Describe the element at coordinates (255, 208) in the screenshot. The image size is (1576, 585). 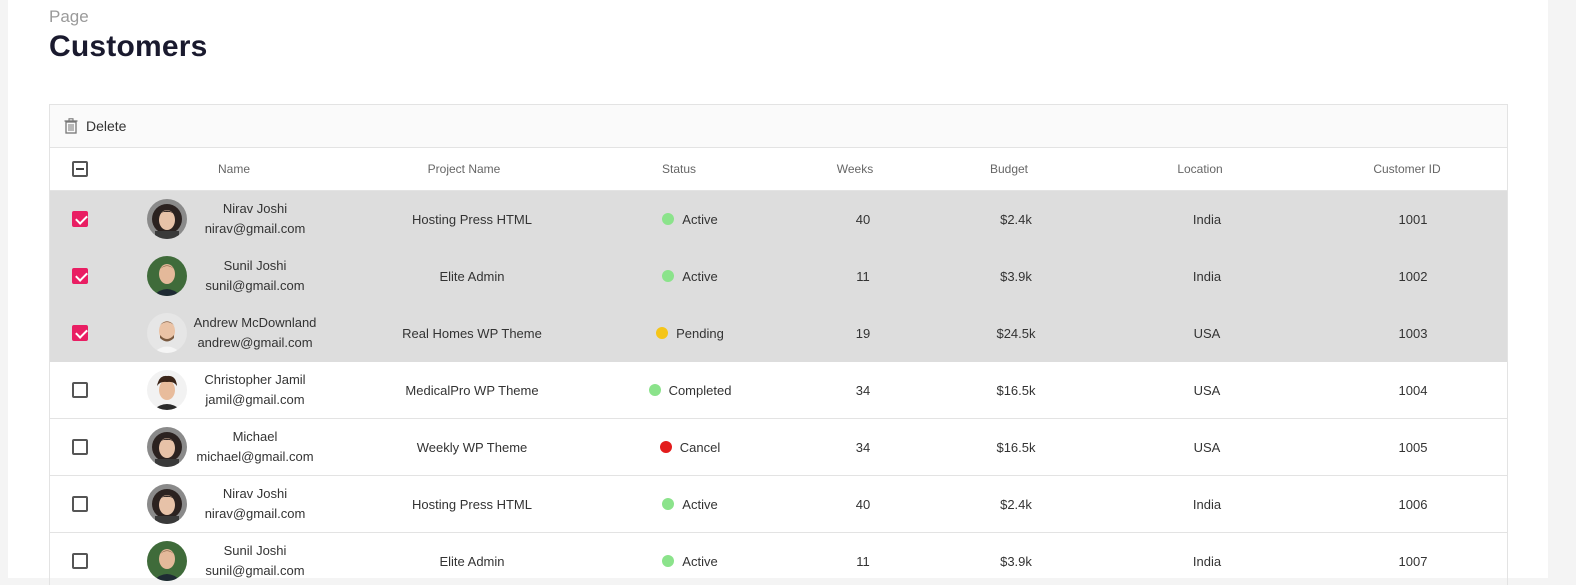
I see `customer-name: Nirav Joshi` at that location.